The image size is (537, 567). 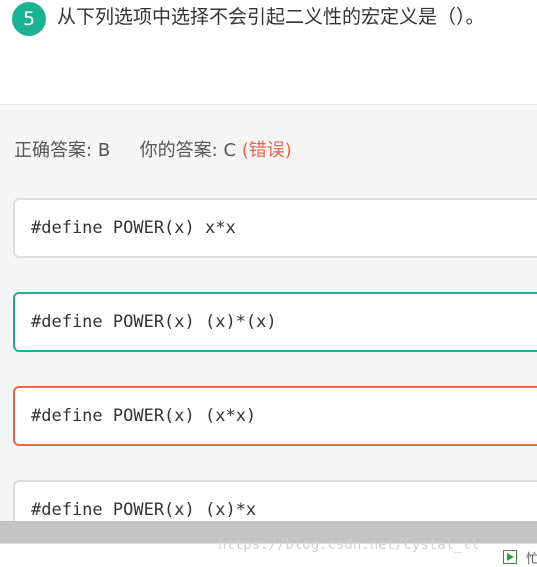 I want to click on answer-summary: 正确答案: B 你的答案: C (错误), so click(x=153, y=151).